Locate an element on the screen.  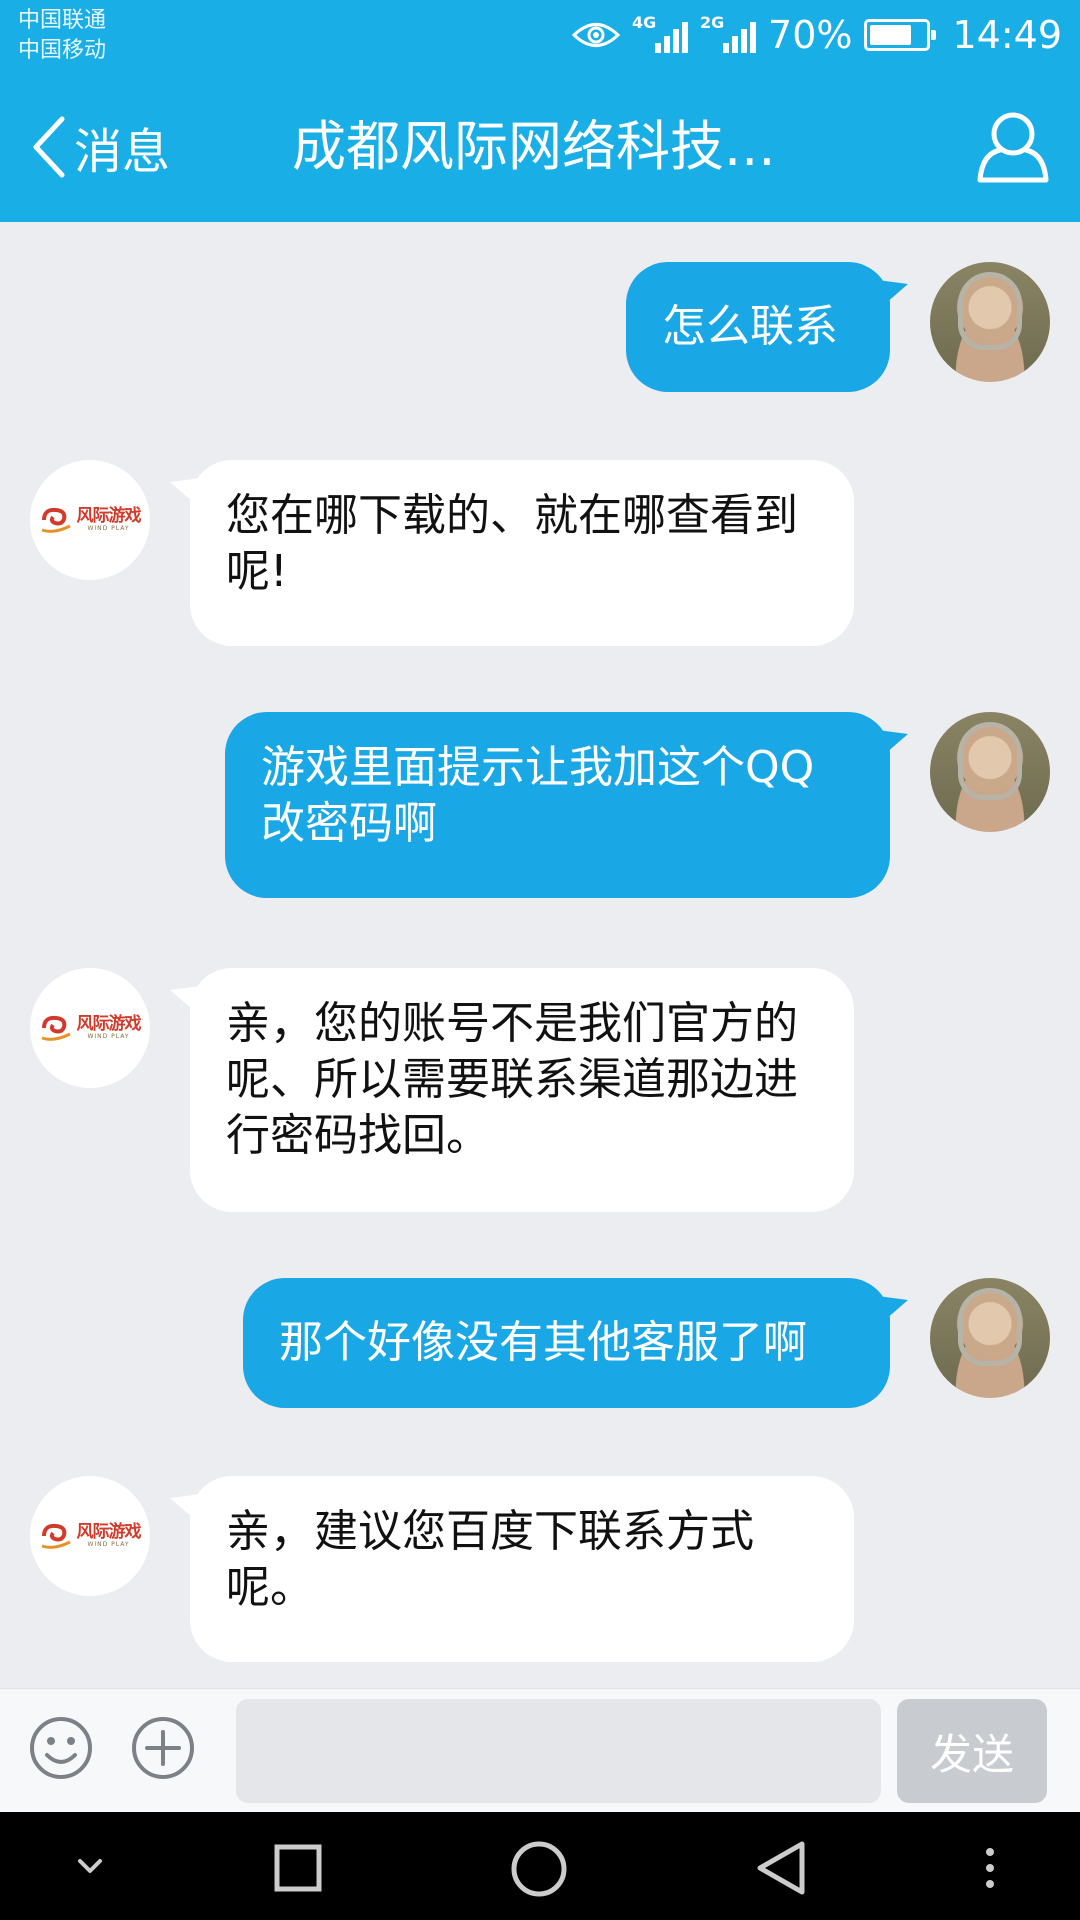
plus-icon is located at coordinates (163, 1748).